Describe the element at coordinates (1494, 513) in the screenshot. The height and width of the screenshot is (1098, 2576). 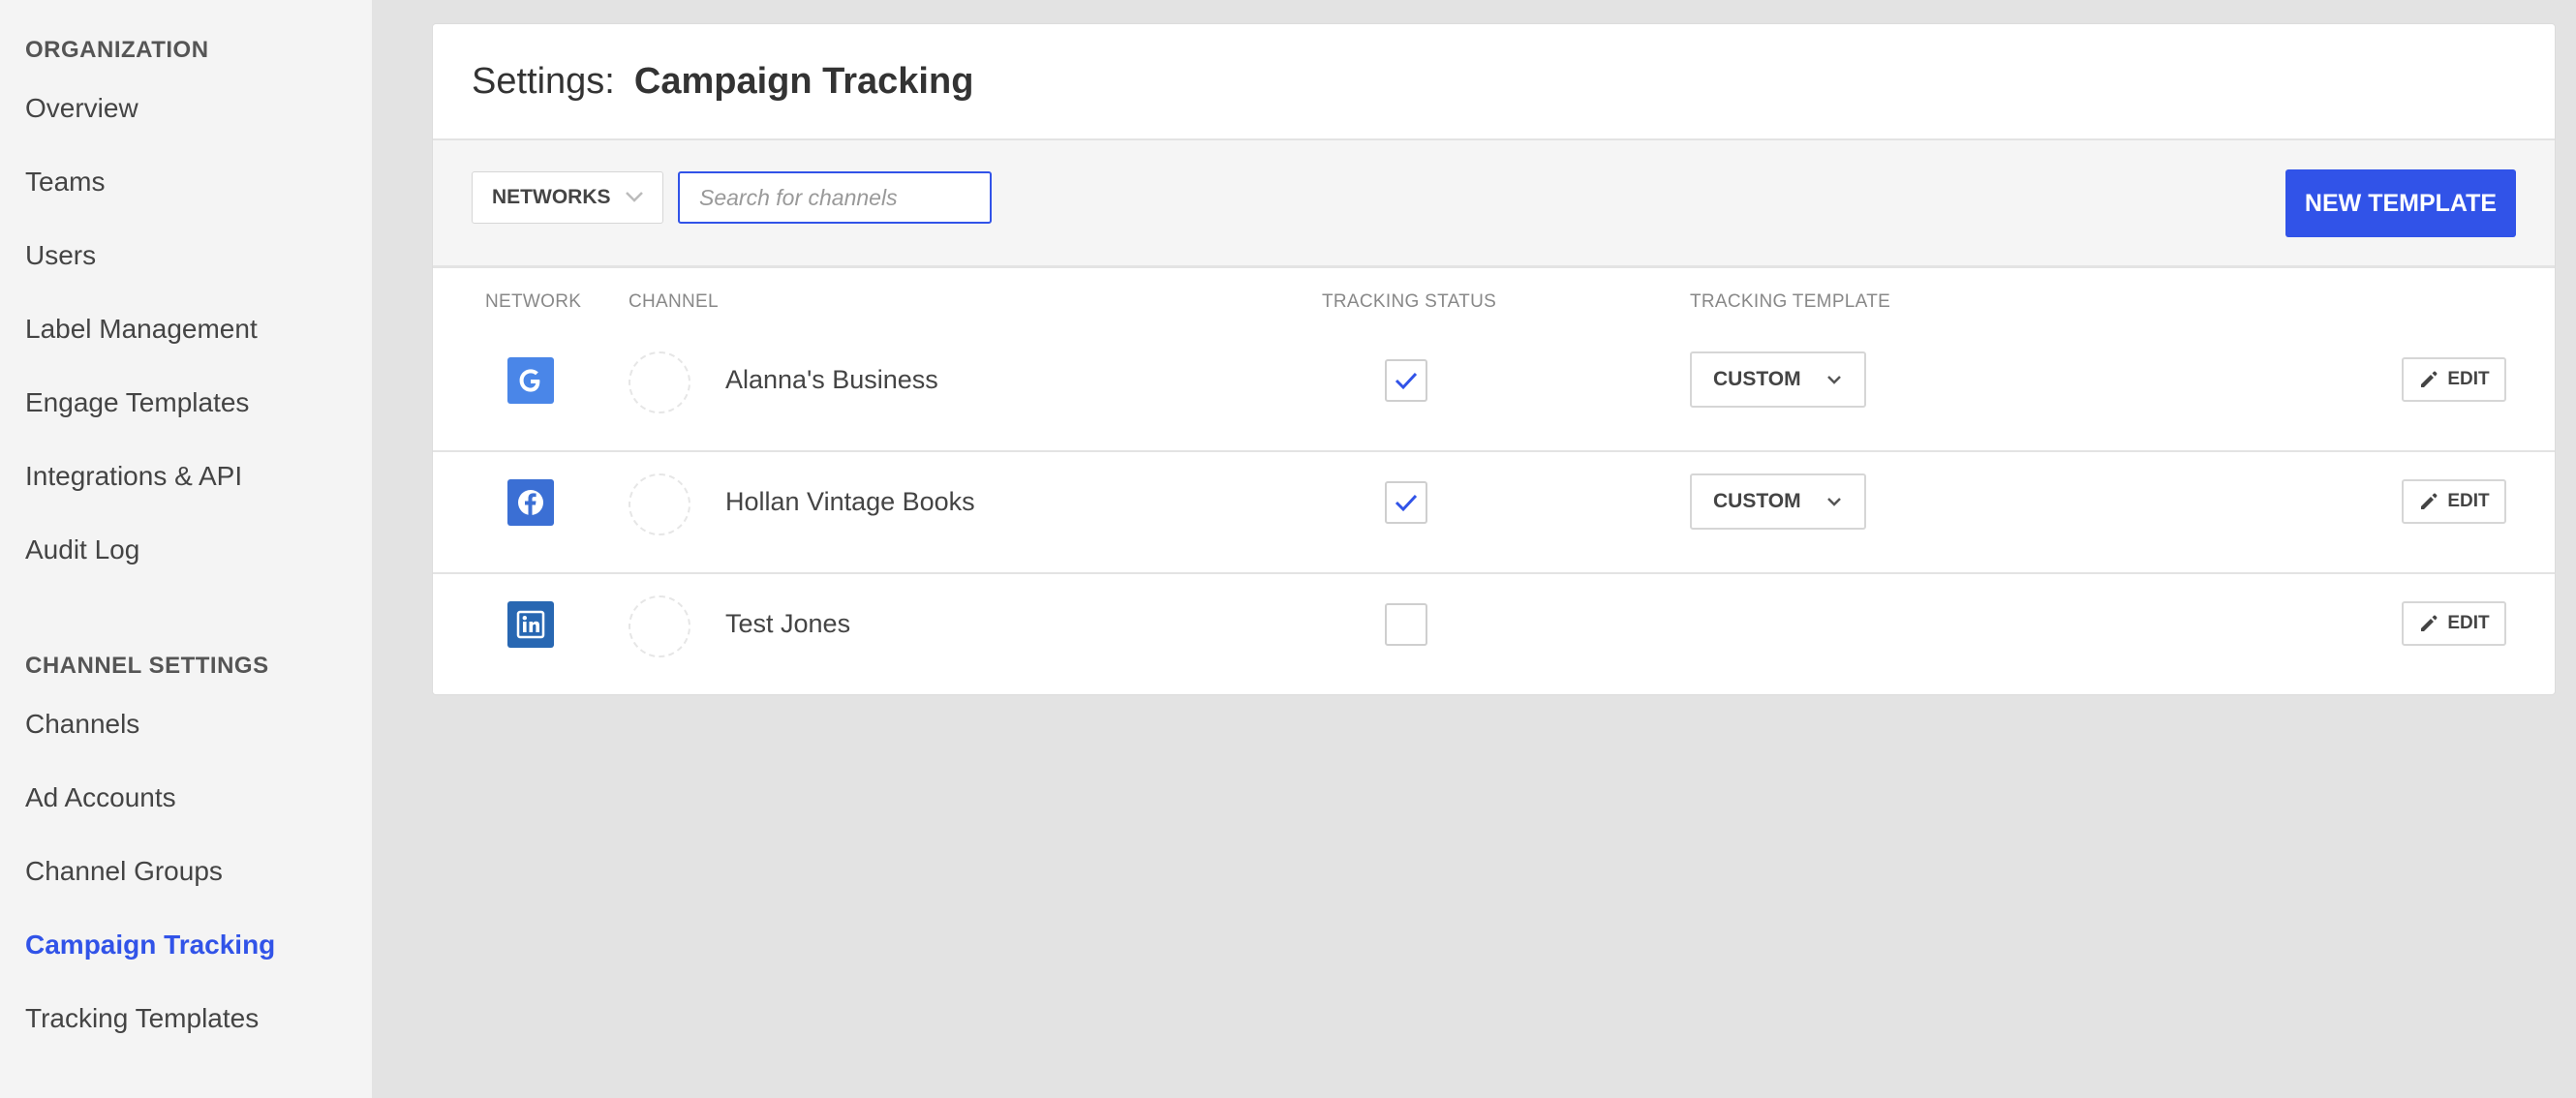
I see `table-row: Hollan Vintage Books CUSTOM EDIT` at that location.